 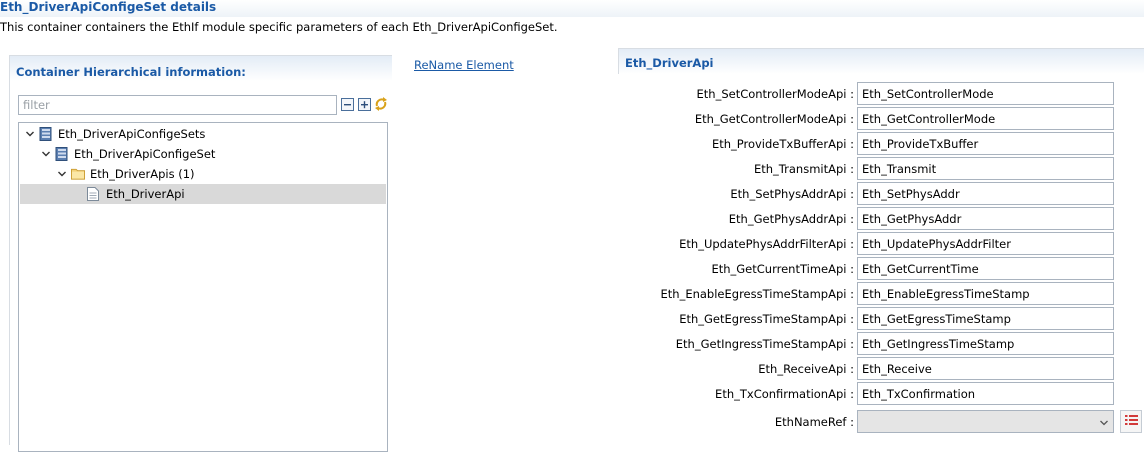 I want to click on form-row: Eth_ReceiveApi :, so click(x=852, y=369).